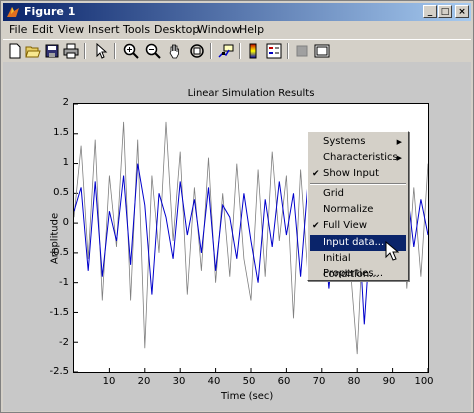 Image resolution: width=474 pixels, height=413 pixels. Describe the element at coordinates (302, 51) in the screenshot. I see `hide-plot-tools-icon` at that location.